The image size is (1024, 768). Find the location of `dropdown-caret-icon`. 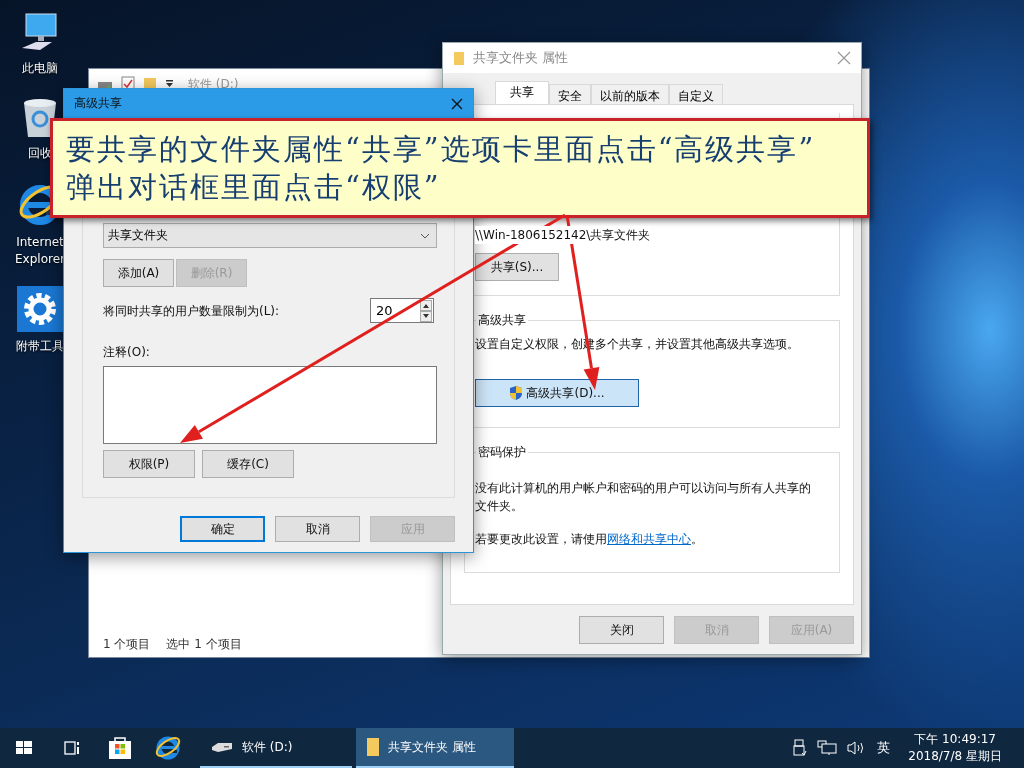

dropdown-caret-icon is located at coordinates (169, 84).